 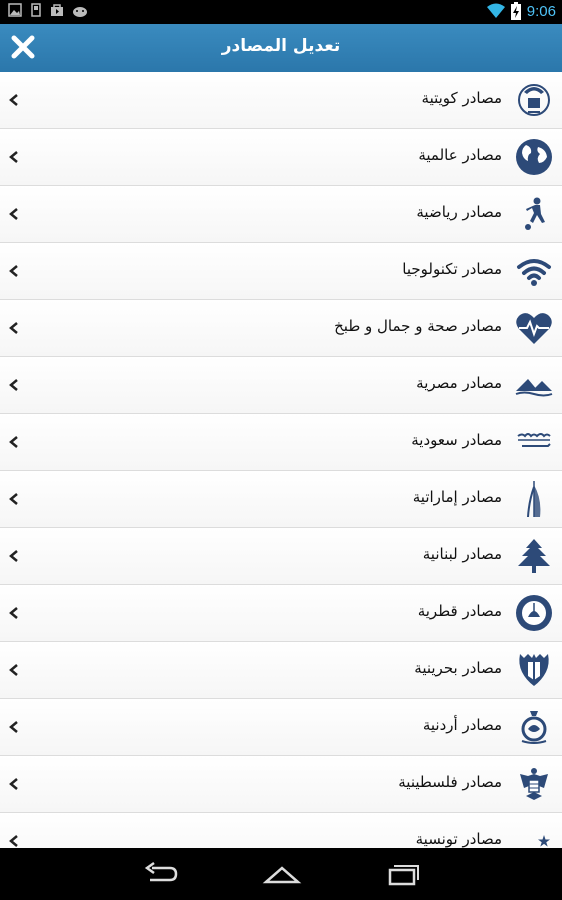 What do you see at coordinates (459, 383) in the screenshot?
I see `list-item-label: مصادر مصرية` at bounding box center [459, 383].